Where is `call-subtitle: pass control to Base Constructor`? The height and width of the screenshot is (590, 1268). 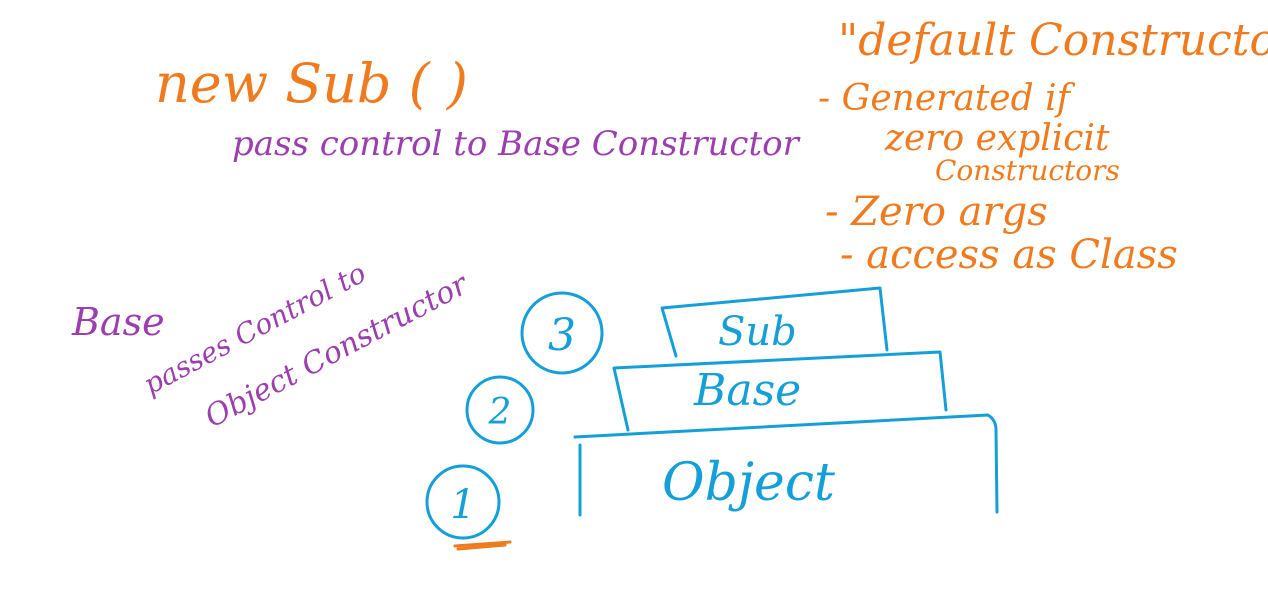
call-subtitle: pass control to Base Constructor is located at coordinates (516, 144).